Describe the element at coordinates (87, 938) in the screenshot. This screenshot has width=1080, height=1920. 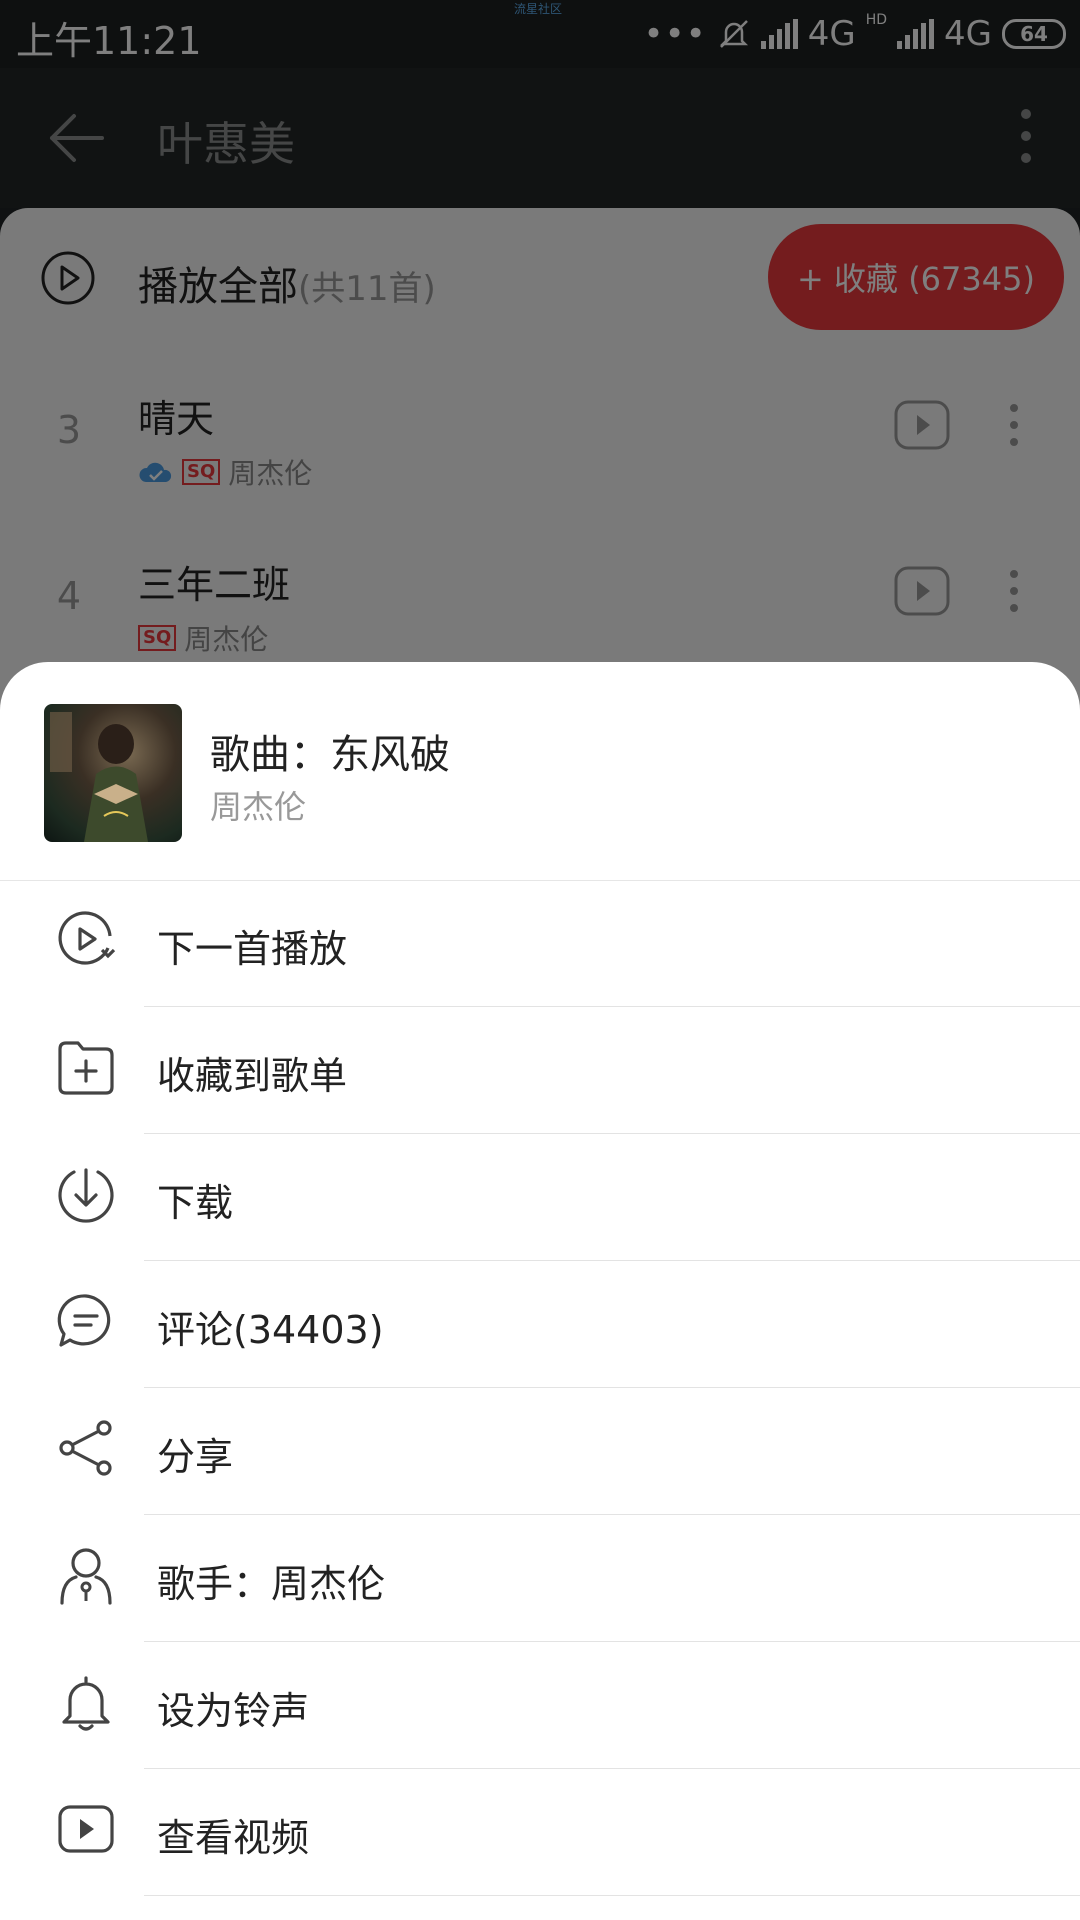
I see `play-next-icon` at that location.